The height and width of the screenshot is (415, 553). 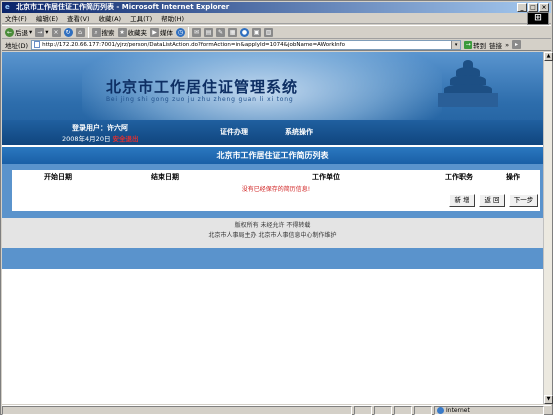 What do you see at coordinates (100, 139) in the screenshot?
I see `login-date: 2008年4月20日 安全退出` at bounding box center [100, 139].